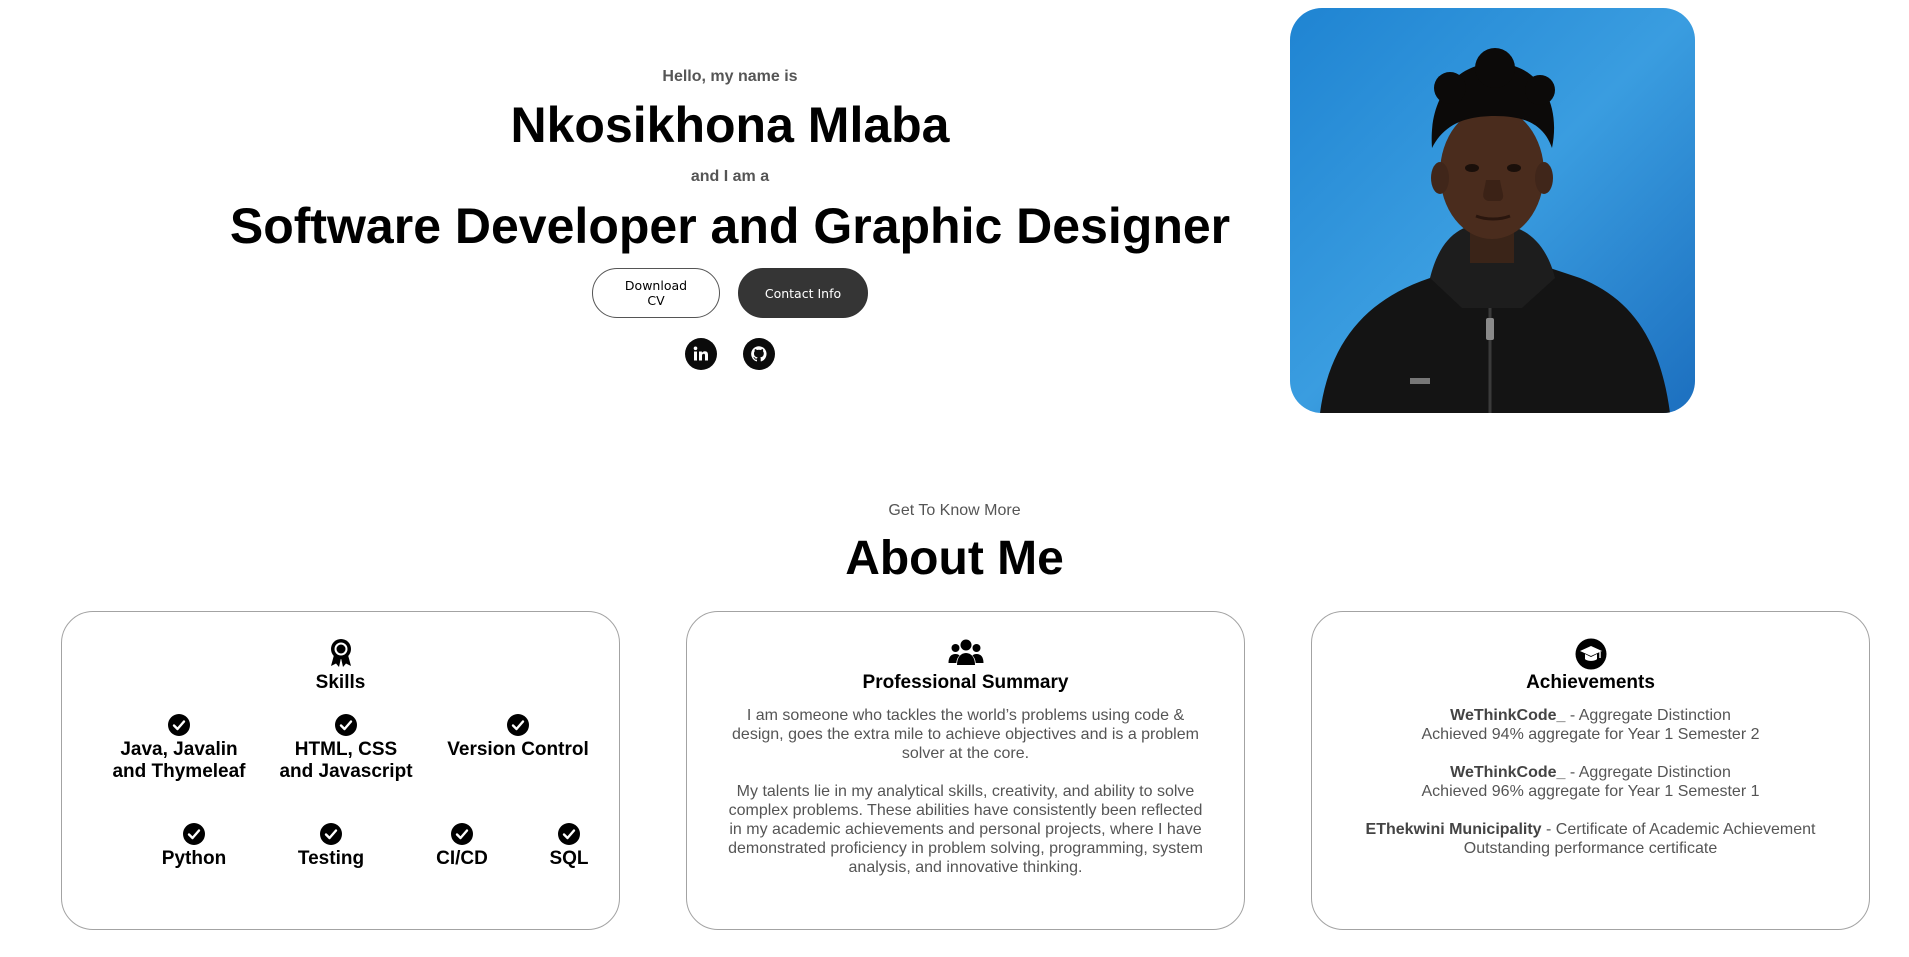 The height and width of the screenshot is (957, 1909). I want to click on skill-item: Python, so click(194, 846).